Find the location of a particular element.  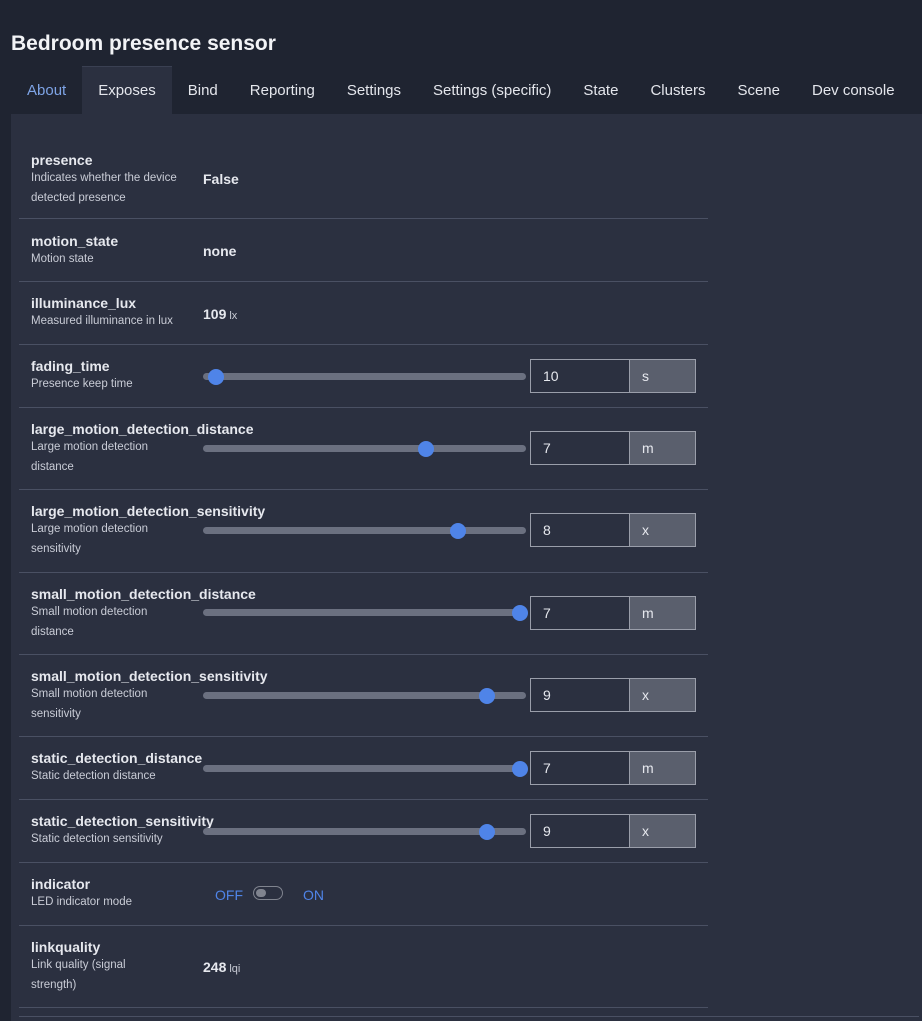

toggle-knob is located at coordinates (261, 893).